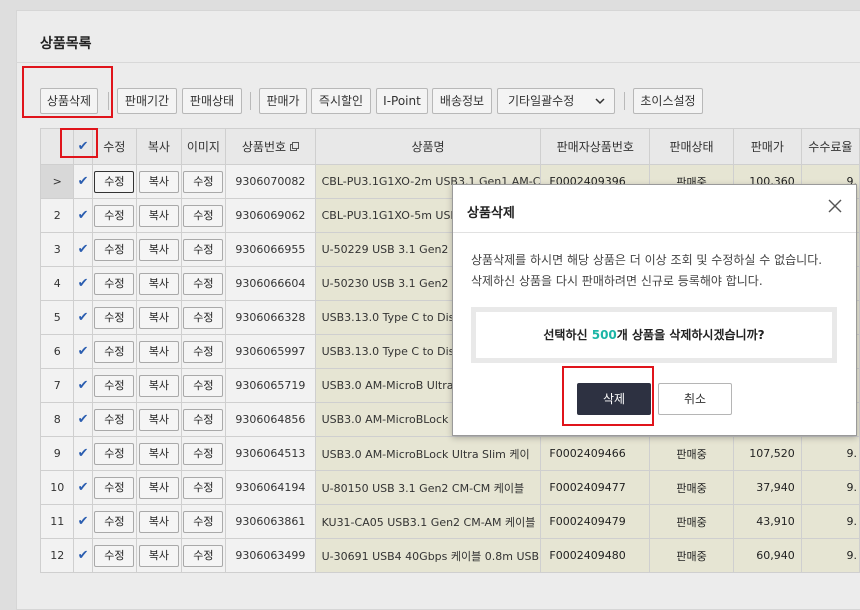  Describe the element at coordinates (654, 232) in the screenshot. I see `dialog-divider` at that location.